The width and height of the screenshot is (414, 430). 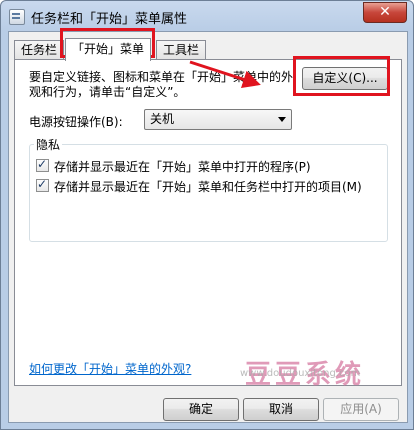 I want to click on chevron-down-icon, so click(x=282, y=119).